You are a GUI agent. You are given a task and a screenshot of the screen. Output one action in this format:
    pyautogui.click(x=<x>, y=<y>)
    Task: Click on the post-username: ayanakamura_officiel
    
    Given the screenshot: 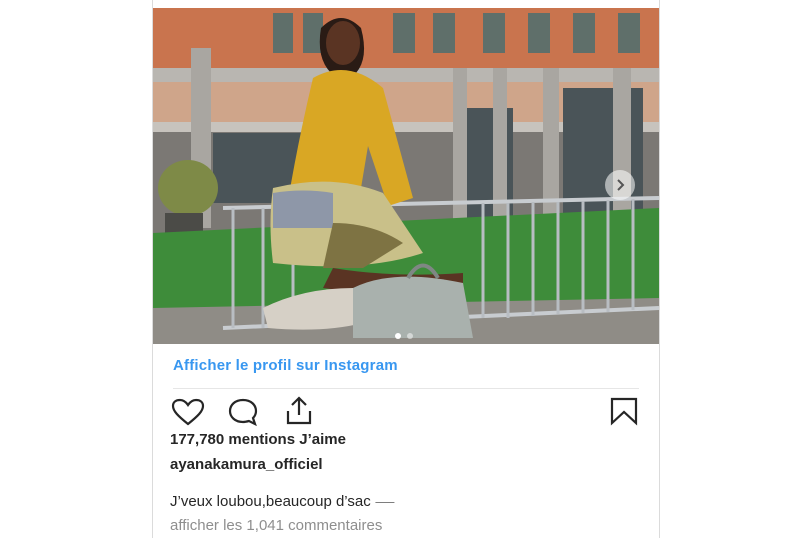 What is the action you would take?
    pyautogui.click(x=246, y=464)
    